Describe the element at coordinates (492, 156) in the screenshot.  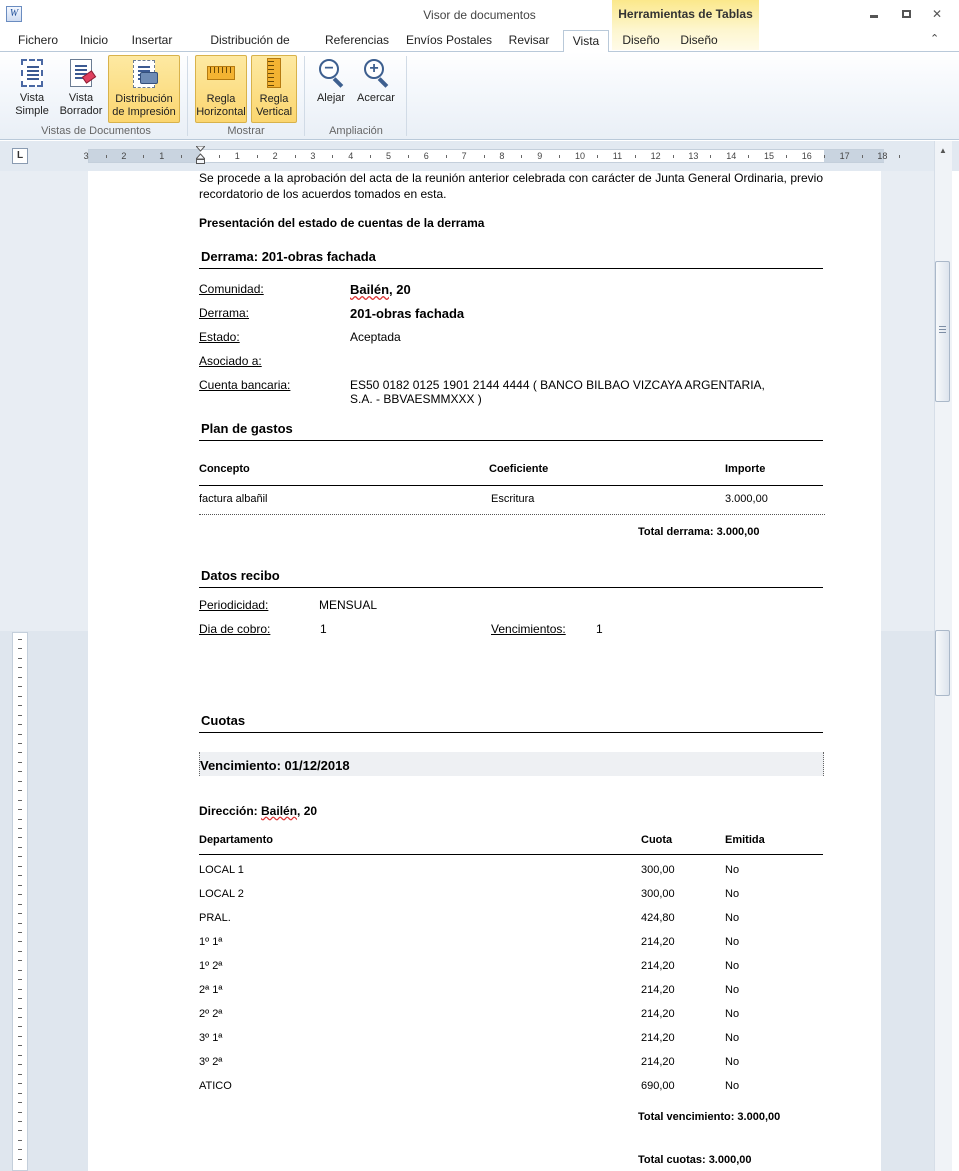
I see `horizontal-ruler: 3 2 1 1 2 3 4 5 6 7 8 9 10 11 12 13 14 15 16 17 18` at that location.